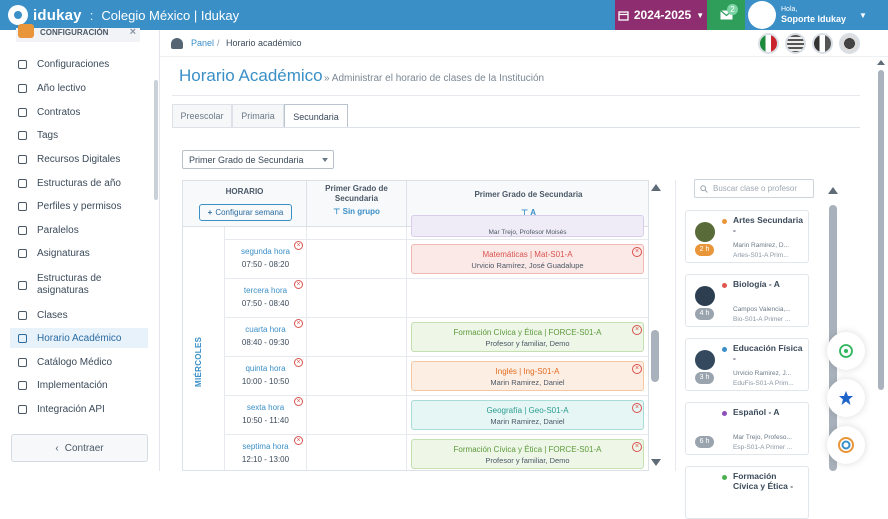 Image resolution: width=888 pixels, height=519 pixels. I want to click on sidebar-item-clases: Clases, so click(43, 315).